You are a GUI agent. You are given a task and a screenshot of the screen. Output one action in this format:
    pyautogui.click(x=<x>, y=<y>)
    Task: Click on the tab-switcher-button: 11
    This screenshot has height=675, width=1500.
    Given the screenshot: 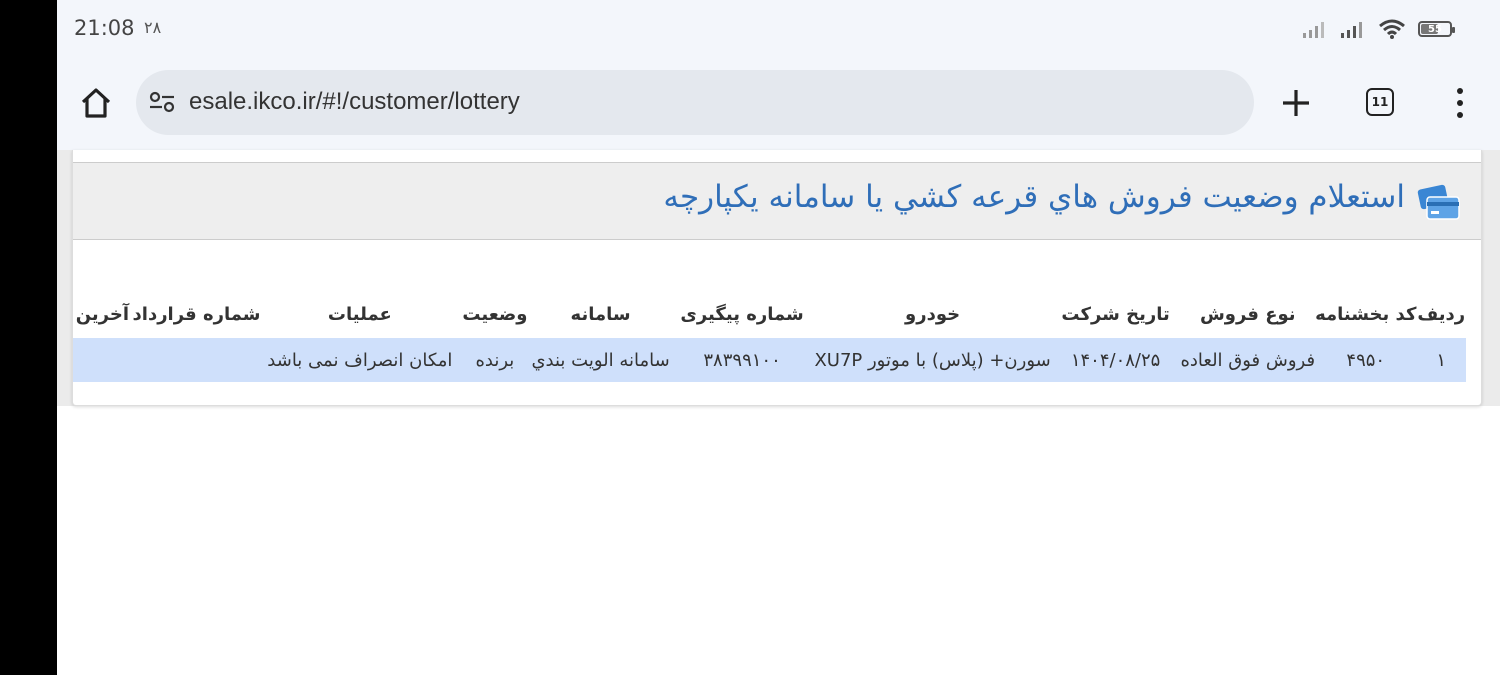 What is the action you would take?
    pyautogui.click(x=1380, y=102)
    